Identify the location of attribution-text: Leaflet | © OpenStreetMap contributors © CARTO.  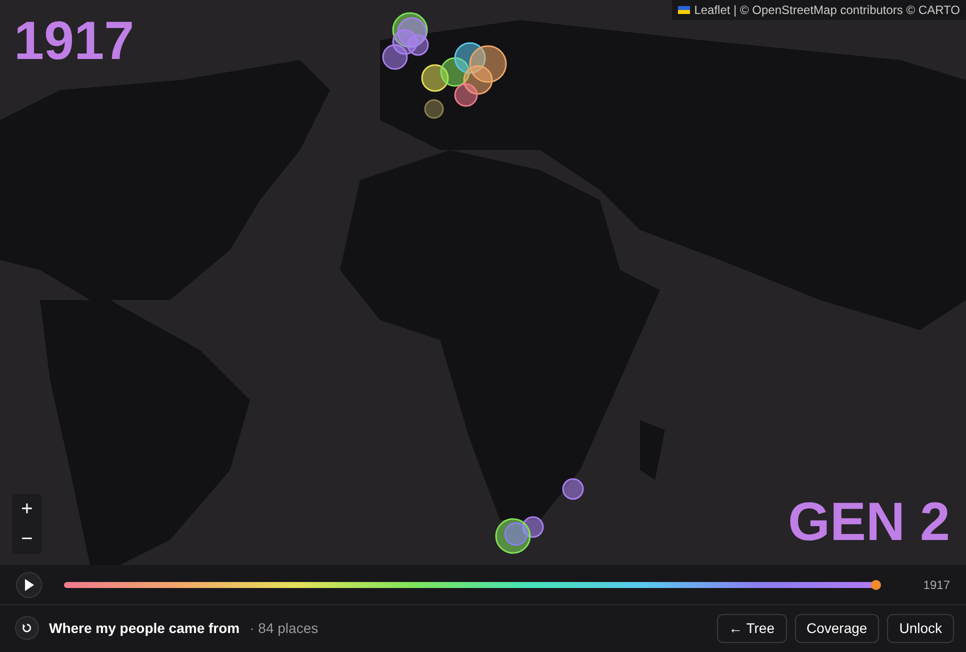
(827, 10).